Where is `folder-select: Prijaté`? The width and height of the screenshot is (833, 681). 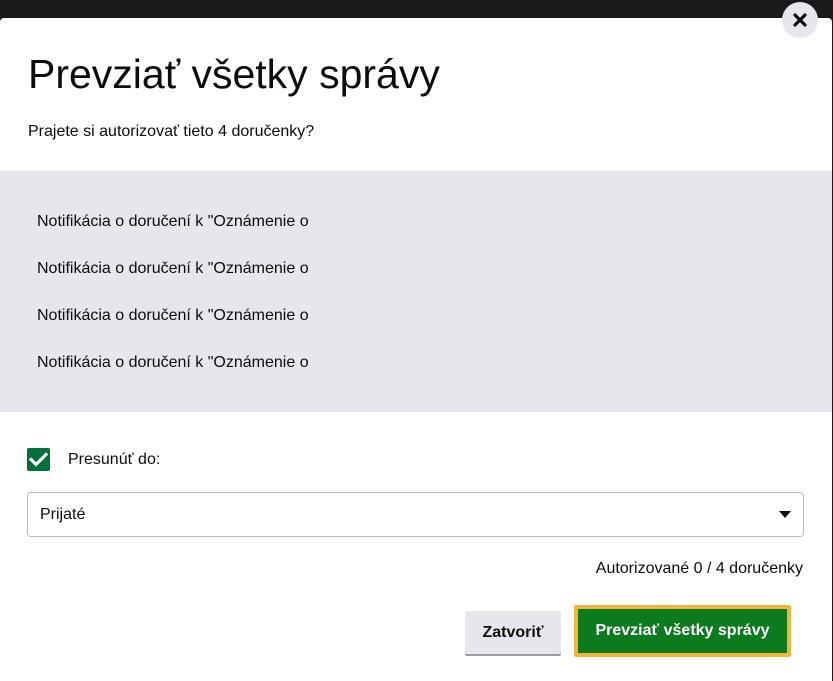
folder-select: Prijaté is located at coordinates (415, 514).